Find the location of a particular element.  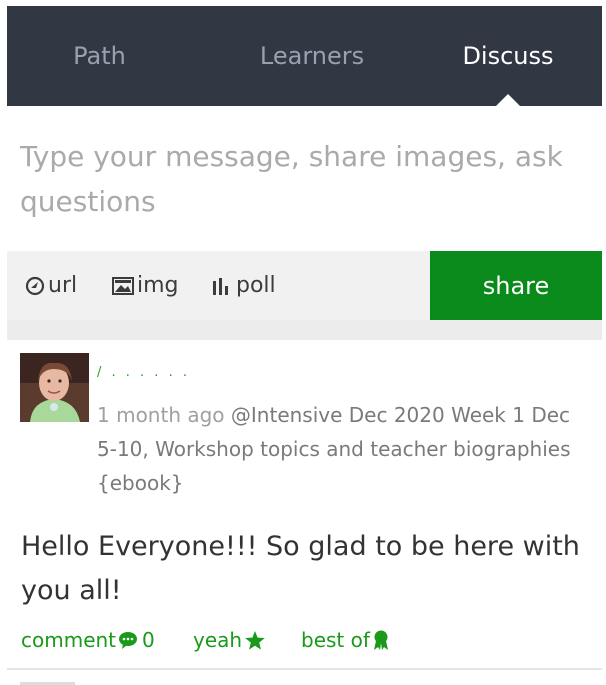

img-label: img is located at coordinates (158, 285).